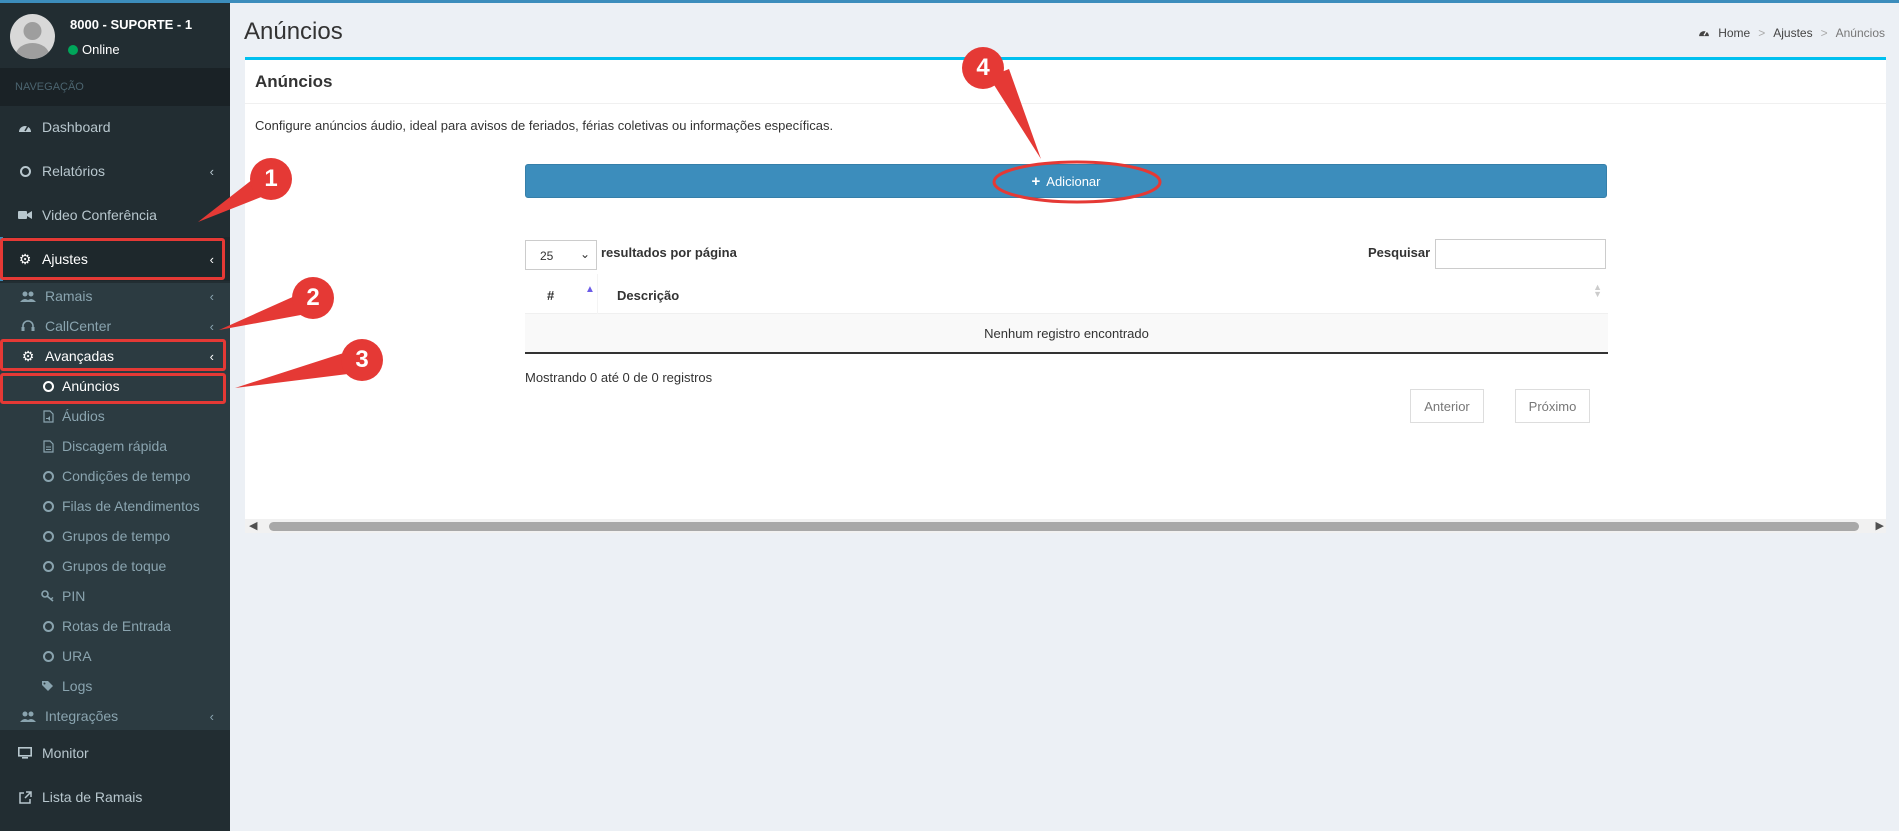 The image size is (1899, 831). Describe the element at coordinates (115, 34) in the screenshot. I see `user-panel: 8000 - SUPORTE - 1 Online` at that location.